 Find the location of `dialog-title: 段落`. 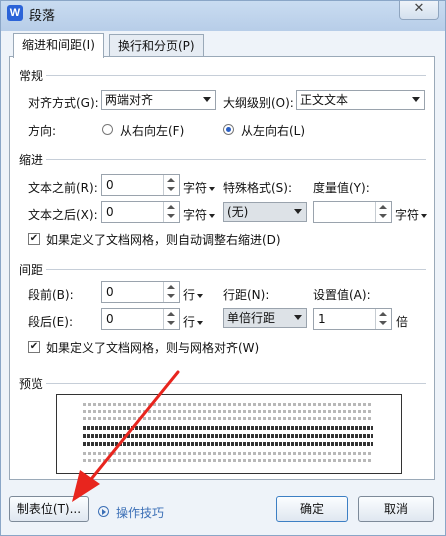

dialog-title: 段落 is located at coordinates (42, 16).